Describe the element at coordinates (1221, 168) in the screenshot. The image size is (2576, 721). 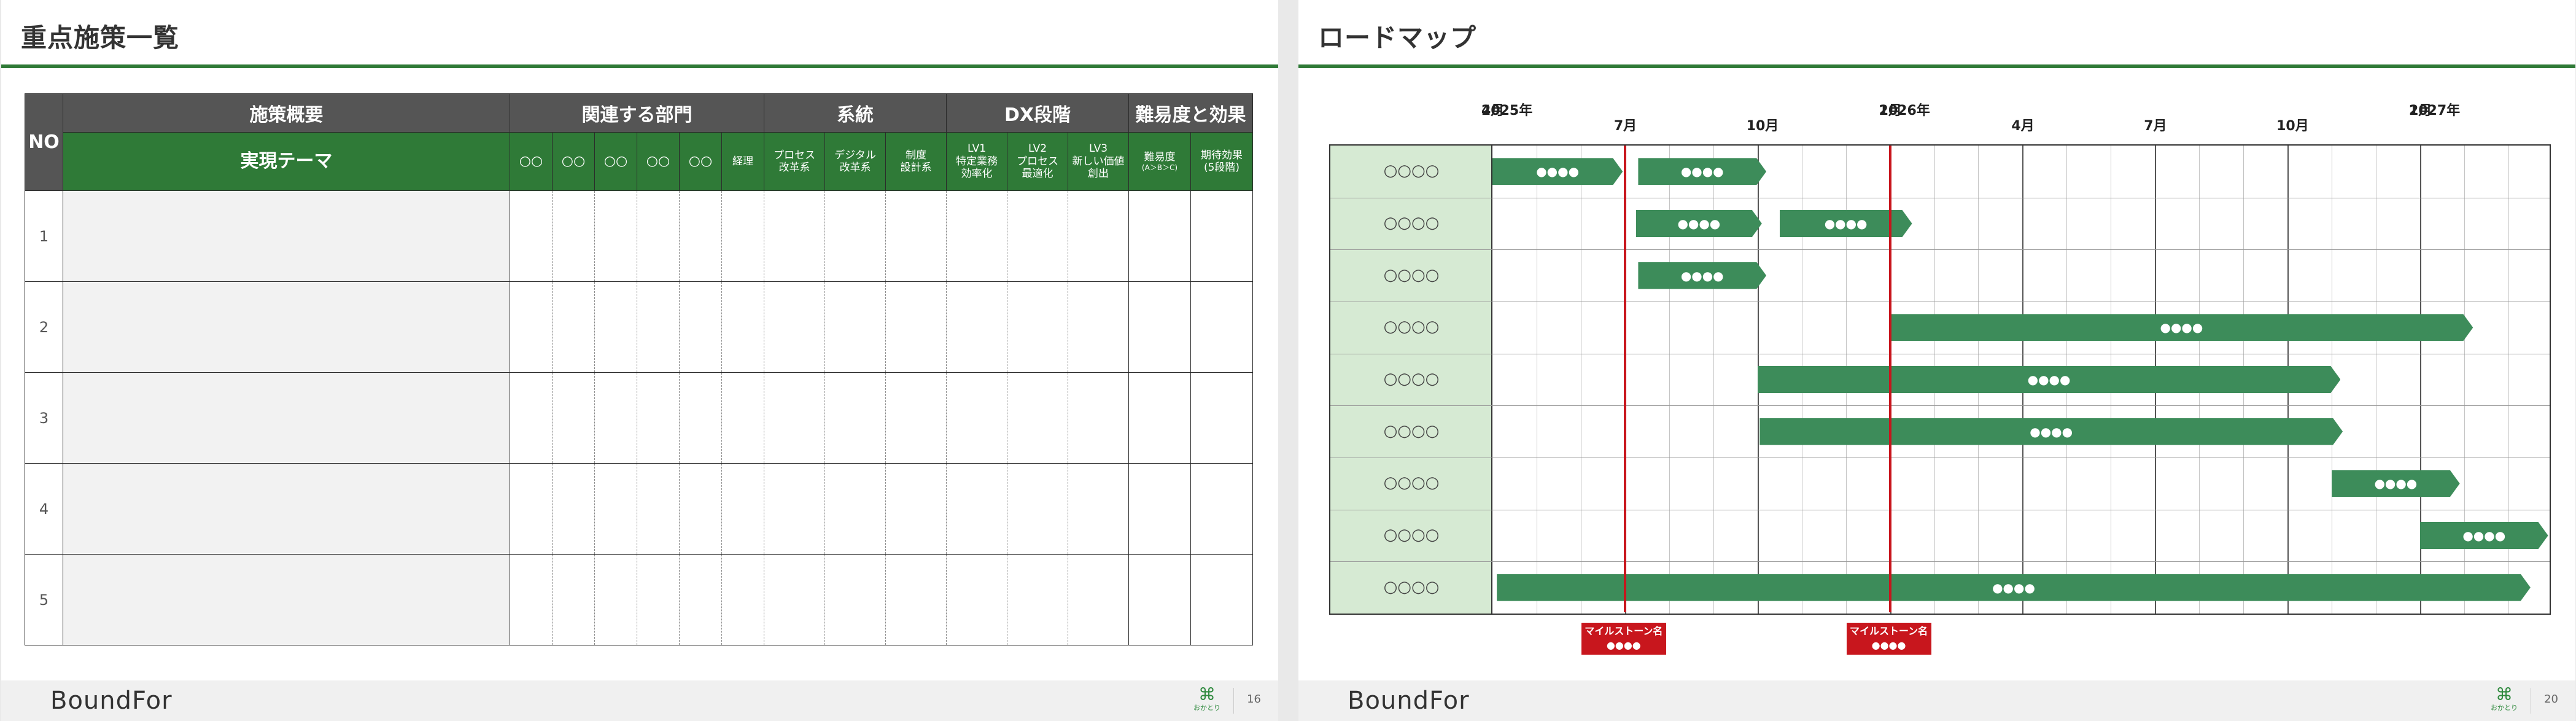
I see `effect-scale: (5段階)` at that location.